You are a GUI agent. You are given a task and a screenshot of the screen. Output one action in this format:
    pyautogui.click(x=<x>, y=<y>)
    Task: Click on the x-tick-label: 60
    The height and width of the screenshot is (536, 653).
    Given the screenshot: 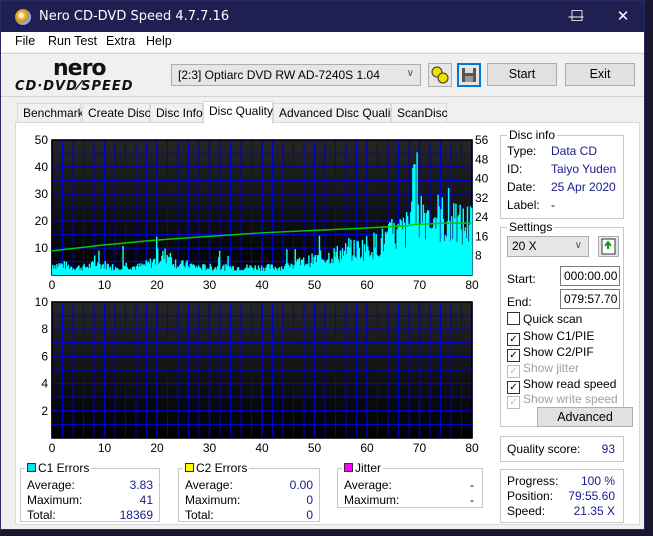 What is the action you would take?
    pyautogui.click(x=367, y=285)
    